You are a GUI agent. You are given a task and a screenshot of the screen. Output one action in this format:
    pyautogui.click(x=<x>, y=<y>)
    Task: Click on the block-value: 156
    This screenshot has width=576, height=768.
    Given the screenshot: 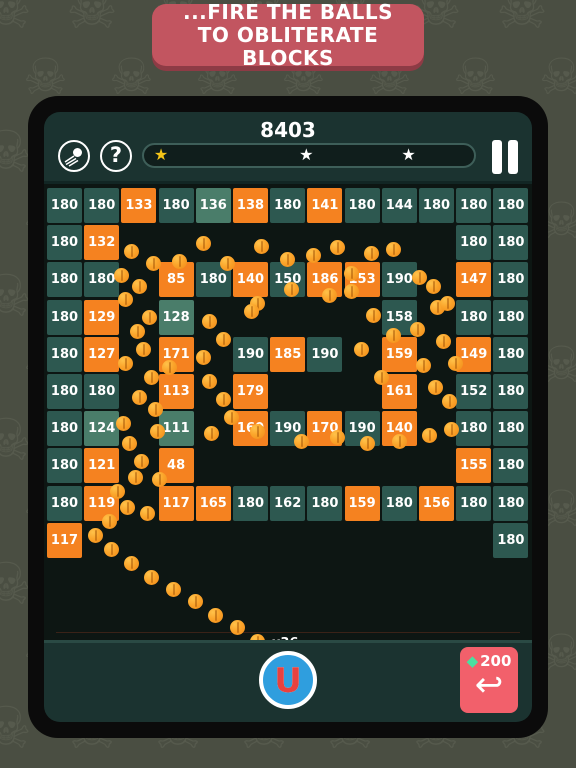 What is the action you would take?
    pyautogui.click(x=436, y=503)
    